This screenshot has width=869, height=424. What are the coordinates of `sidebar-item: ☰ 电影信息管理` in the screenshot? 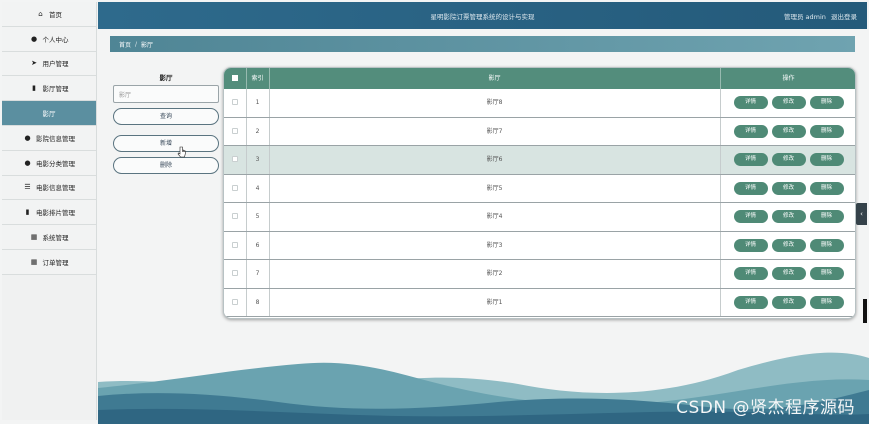 It's located at (49, 188).